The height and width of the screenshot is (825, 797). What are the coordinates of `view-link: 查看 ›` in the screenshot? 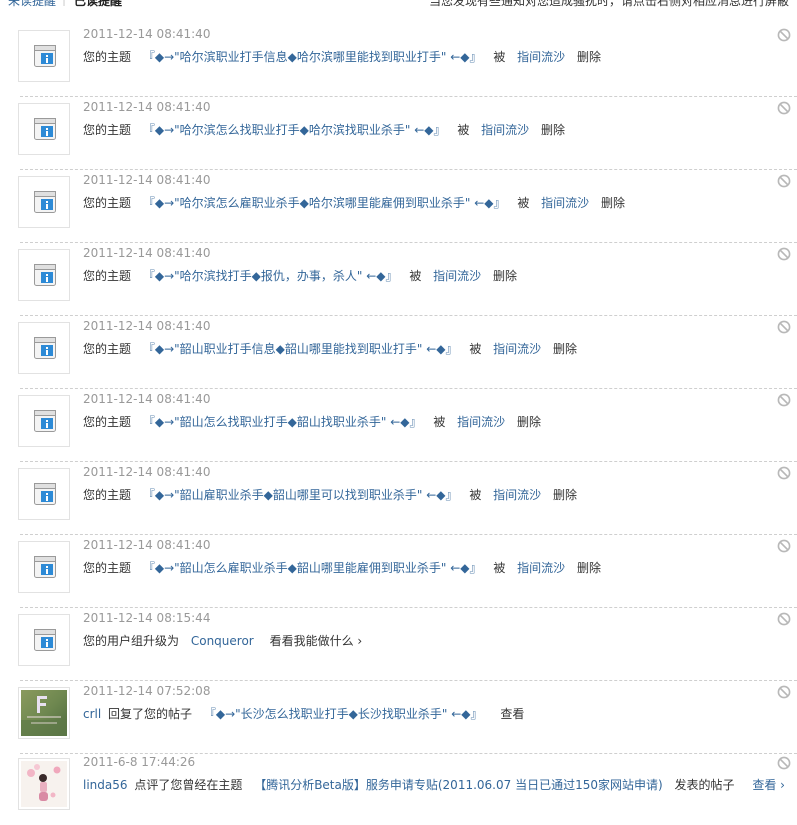 It's located at (768, 785).